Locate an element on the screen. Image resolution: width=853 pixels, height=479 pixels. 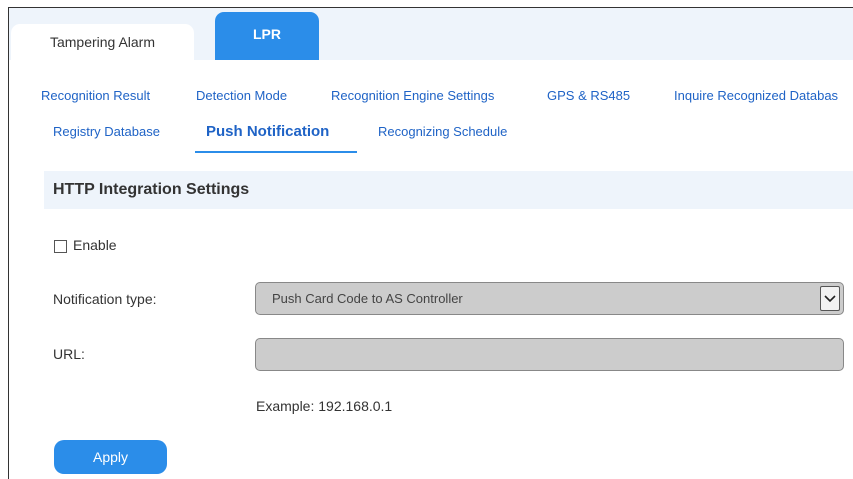
url-example-hint: Example: 192.168.0.1 is located at coordinates (324, 406).